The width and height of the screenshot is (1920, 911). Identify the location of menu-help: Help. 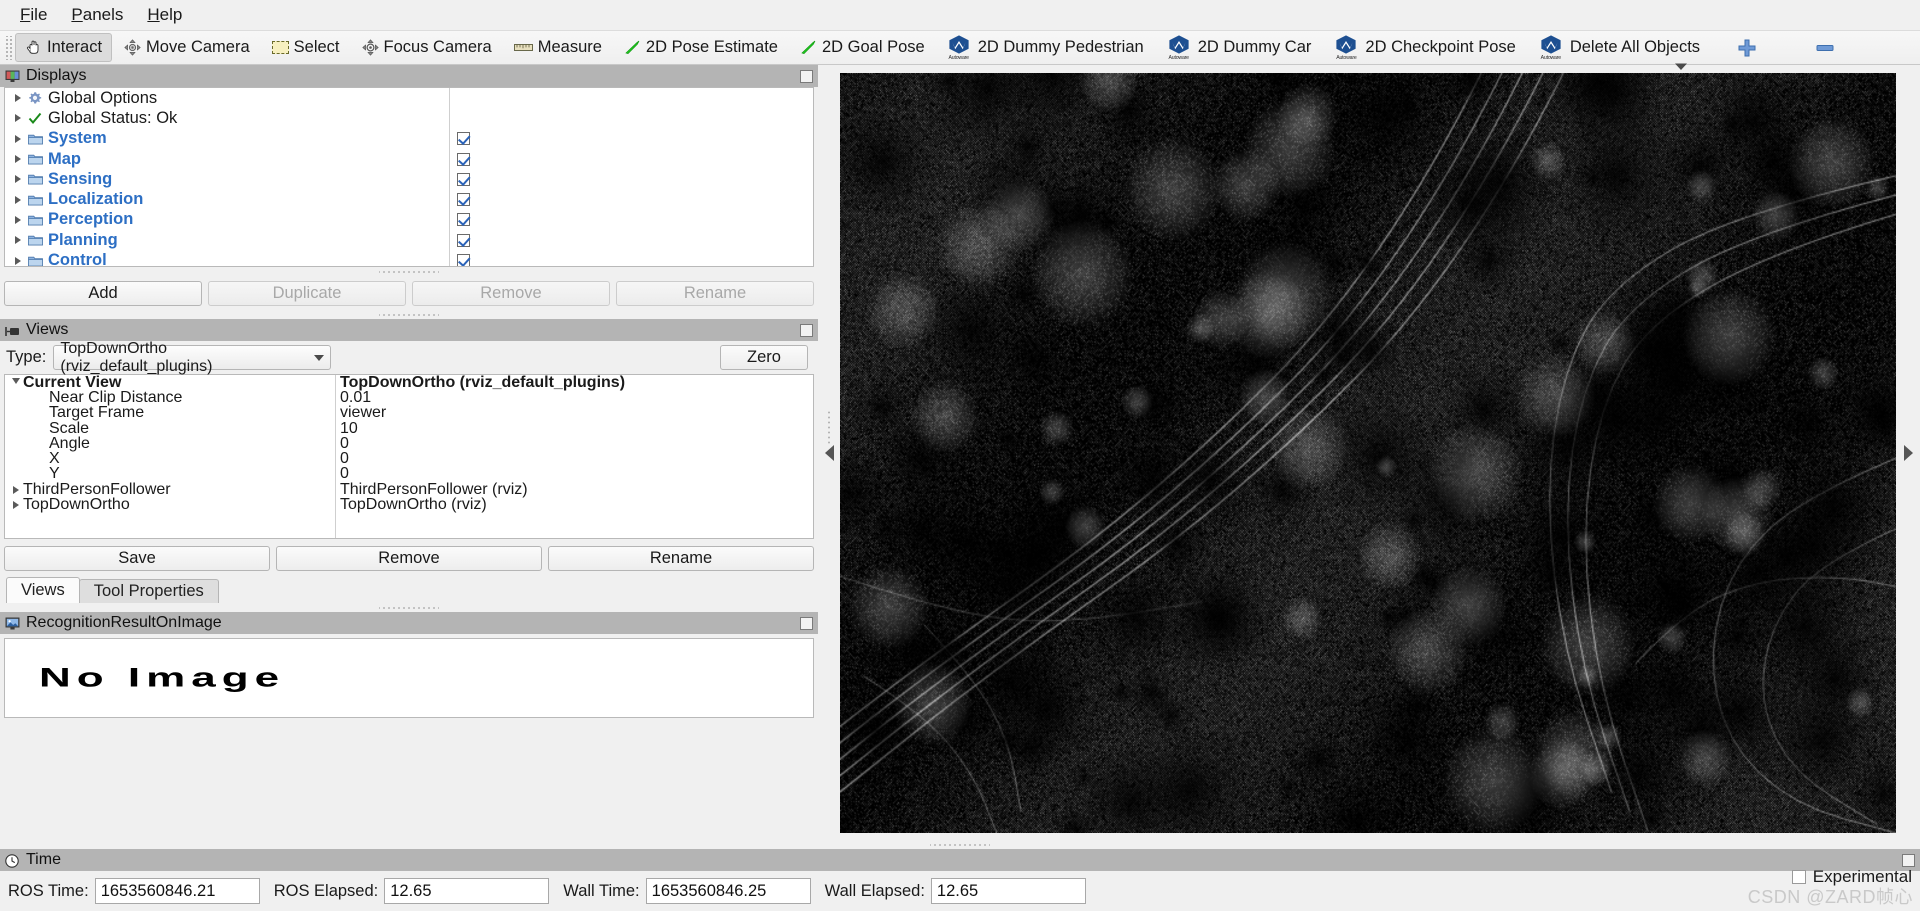
(164, 15).